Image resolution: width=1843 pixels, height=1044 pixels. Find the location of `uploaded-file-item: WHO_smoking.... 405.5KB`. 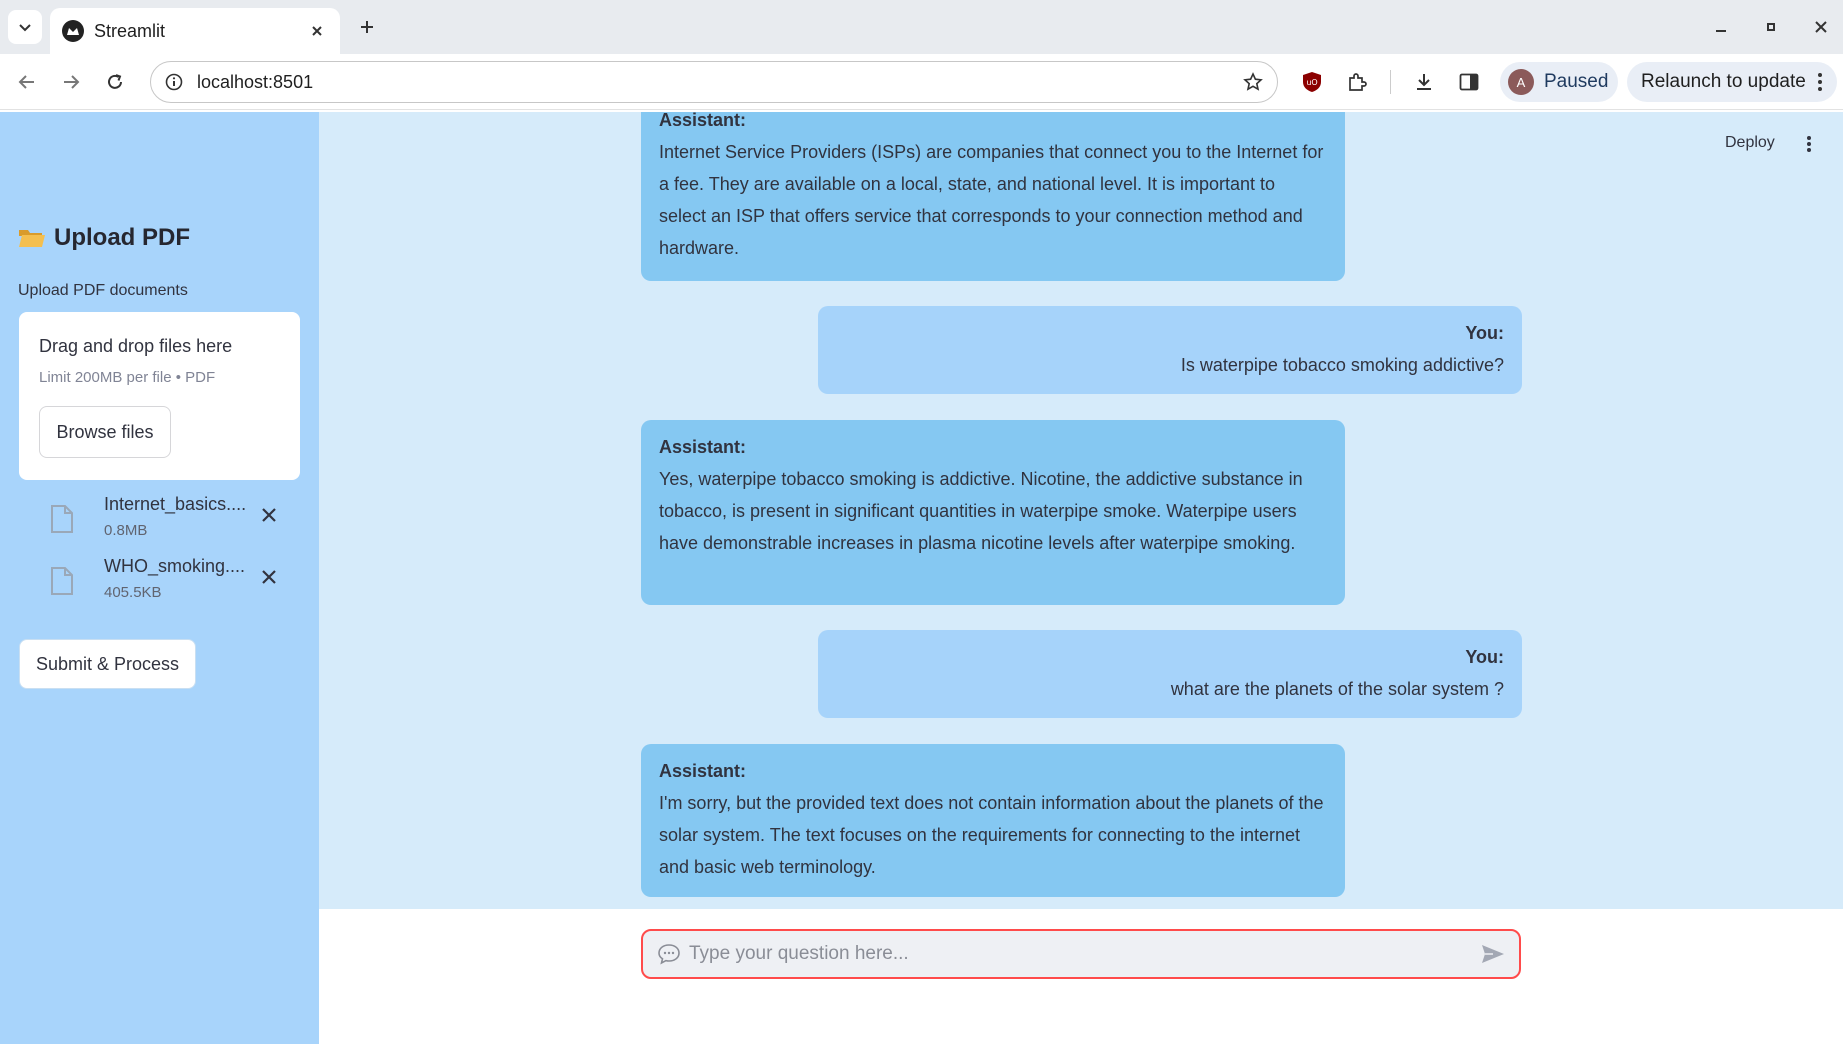

uploaded-file-item: WHO_smoking.... 405.5KB is located at coordinates (171, 582).